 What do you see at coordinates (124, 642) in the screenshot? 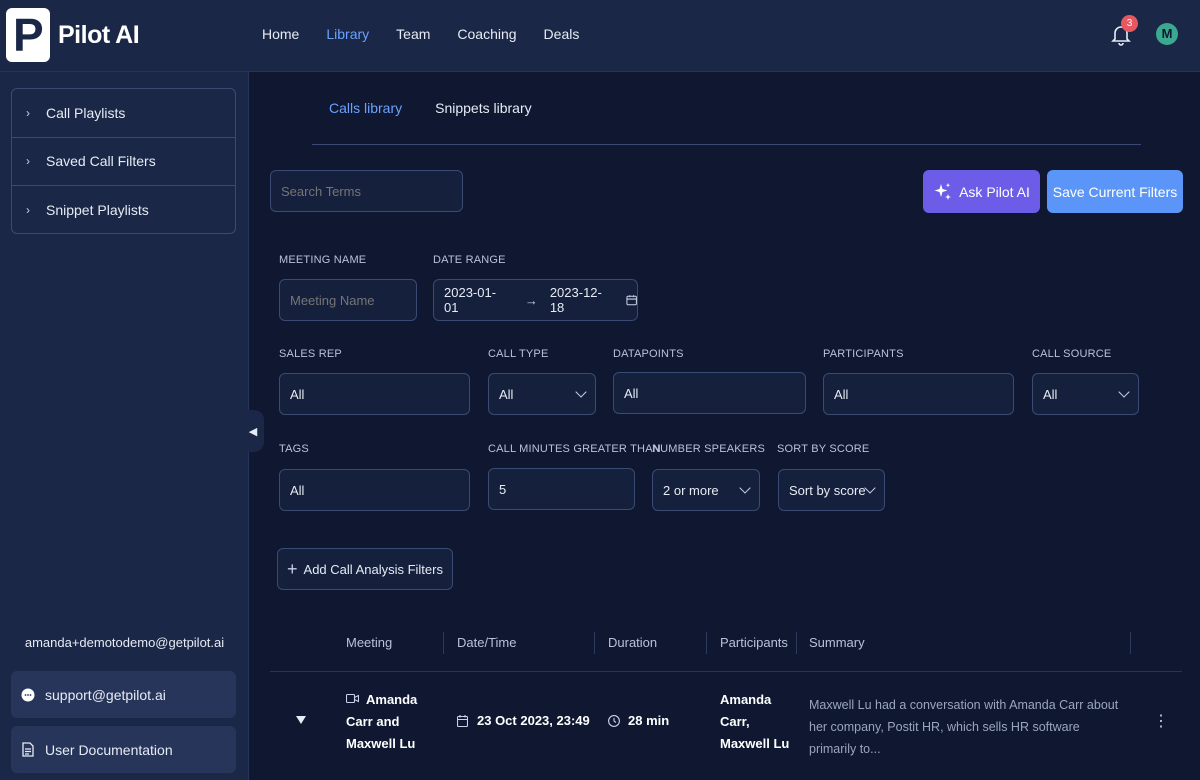
I see `user-email: amanda+demotodemo@getpilot.ai` at bounding box center [124, 642].